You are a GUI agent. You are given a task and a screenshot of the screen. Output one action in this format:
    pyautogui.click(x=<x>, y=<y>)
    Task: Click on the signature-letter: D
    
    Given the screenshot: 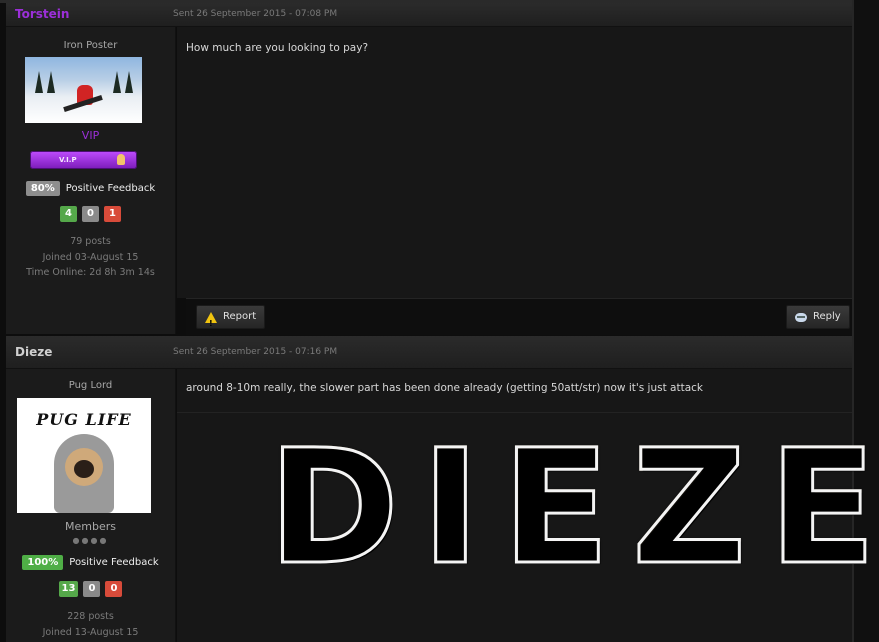 What is the action you would take?
    pyautogui.click(x=333, y=508)
    